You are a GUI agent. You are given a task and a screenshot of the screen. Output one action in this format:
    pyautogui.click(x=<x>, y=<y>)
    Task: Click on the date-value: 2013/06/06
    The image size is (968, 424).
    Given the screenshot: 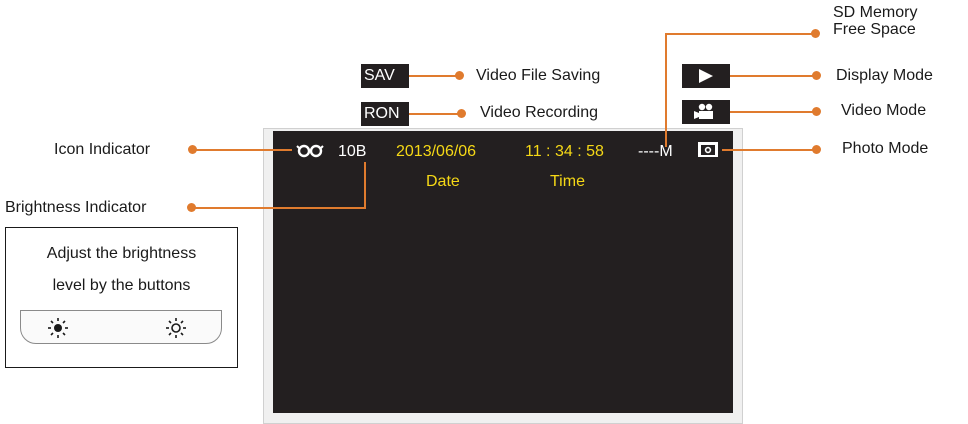 What is the action you would take?
    pyautogui.click(x=436, y=151)
    